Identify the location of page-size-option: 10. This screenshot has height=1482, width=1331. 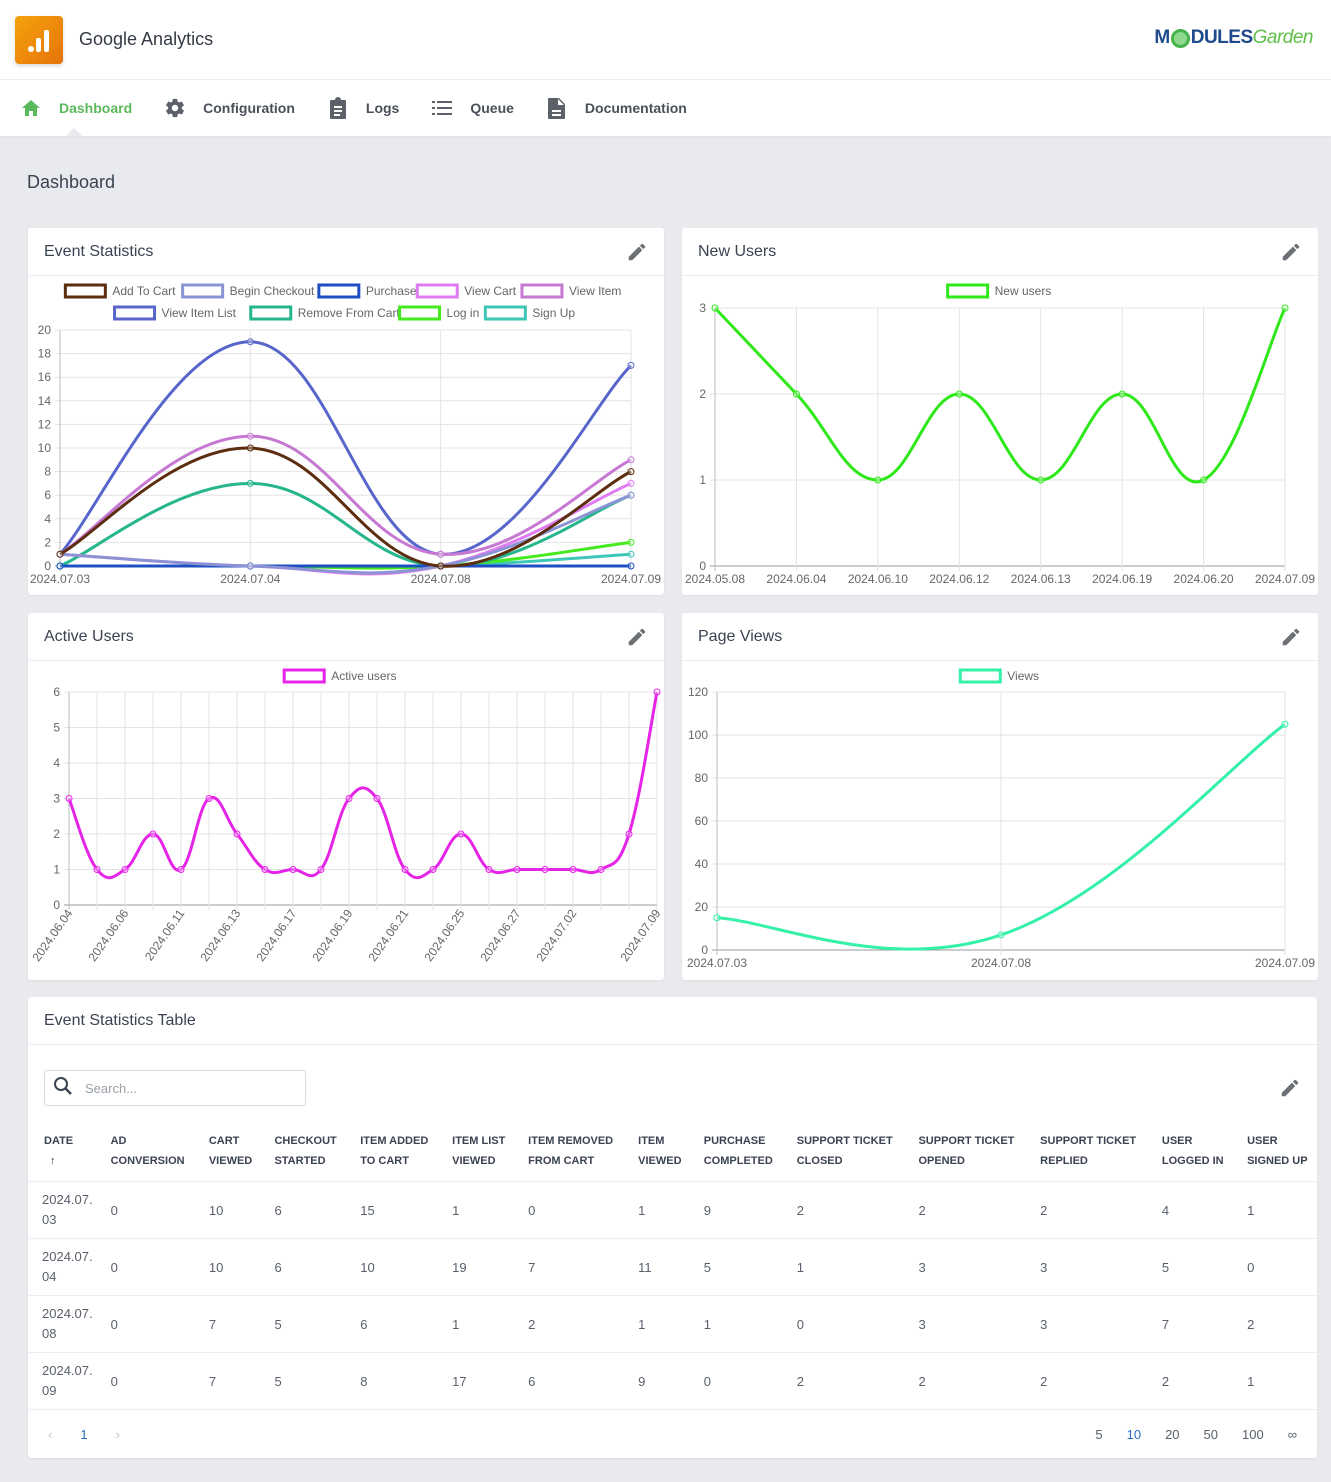
(1134, 1434).